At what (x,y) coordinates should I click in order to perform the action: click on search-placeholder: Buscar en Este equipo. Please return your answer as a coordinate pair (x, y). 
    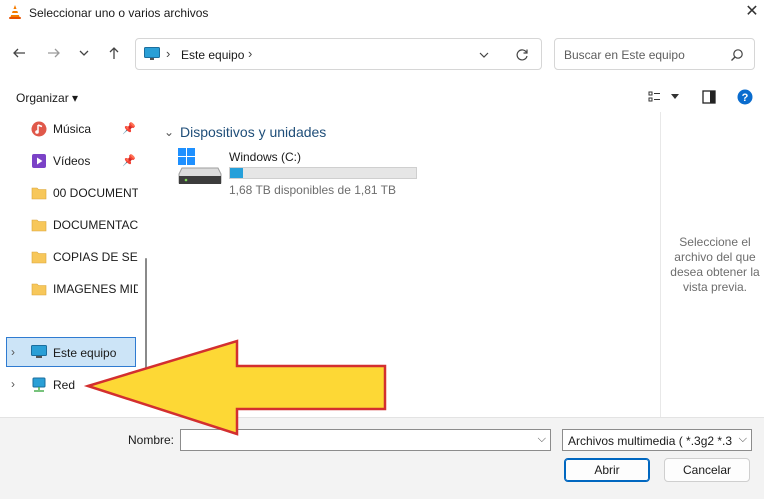
    Looking at the image, I should click on (624, 55).